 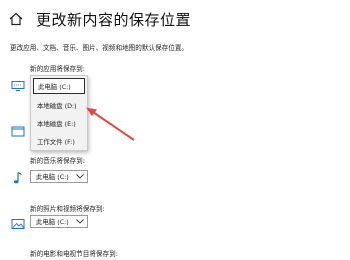 I want to click on music-note-icon, so click(x=18, y=178).